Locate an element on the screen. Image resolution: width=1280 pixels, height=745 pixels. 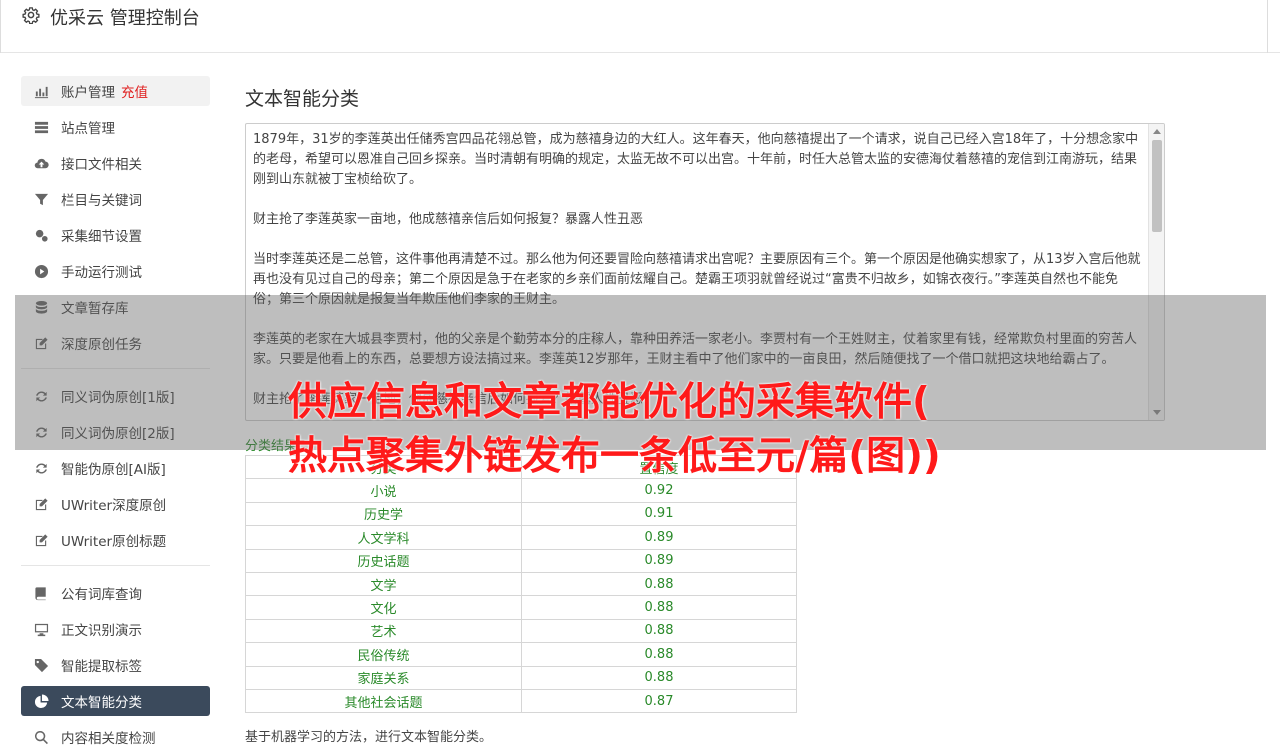
sidebar-item-public-lexicon: 公有词库查询 is located at coordinates (115, 593).